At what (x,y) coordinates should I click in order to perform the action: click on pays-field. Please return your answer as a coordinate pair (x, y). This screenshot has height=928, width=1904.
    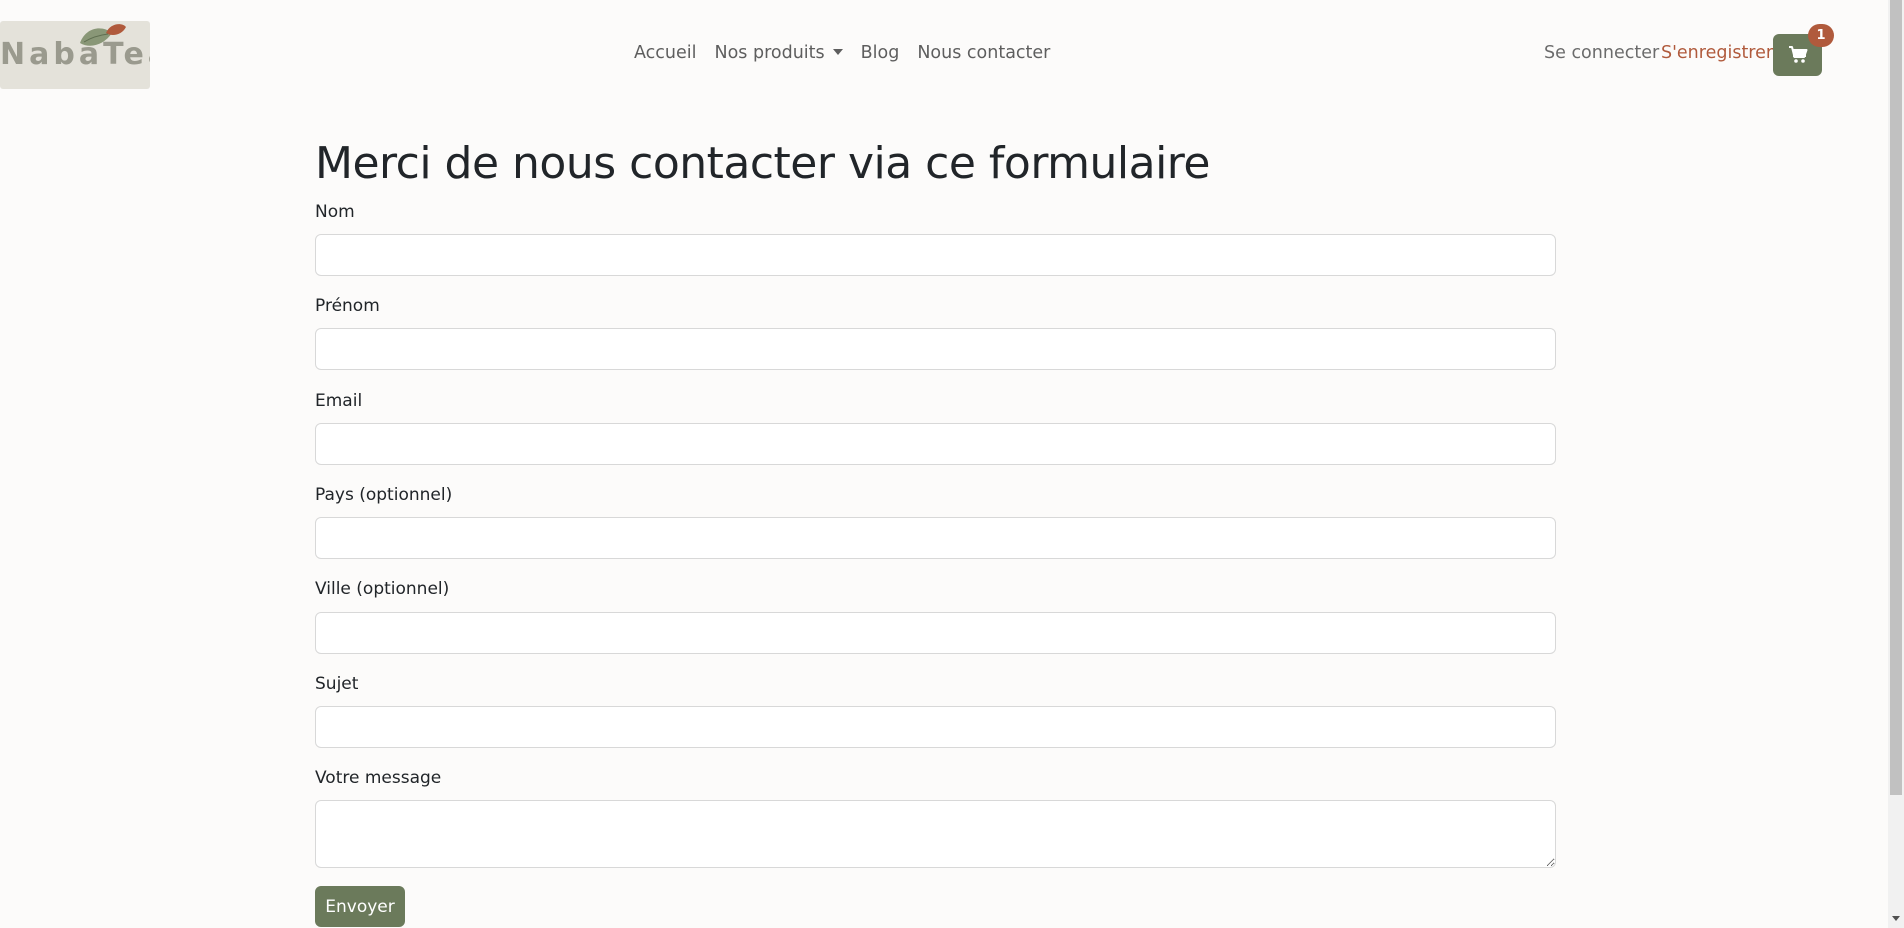
    Looking at the image, I should click on (935, 538).